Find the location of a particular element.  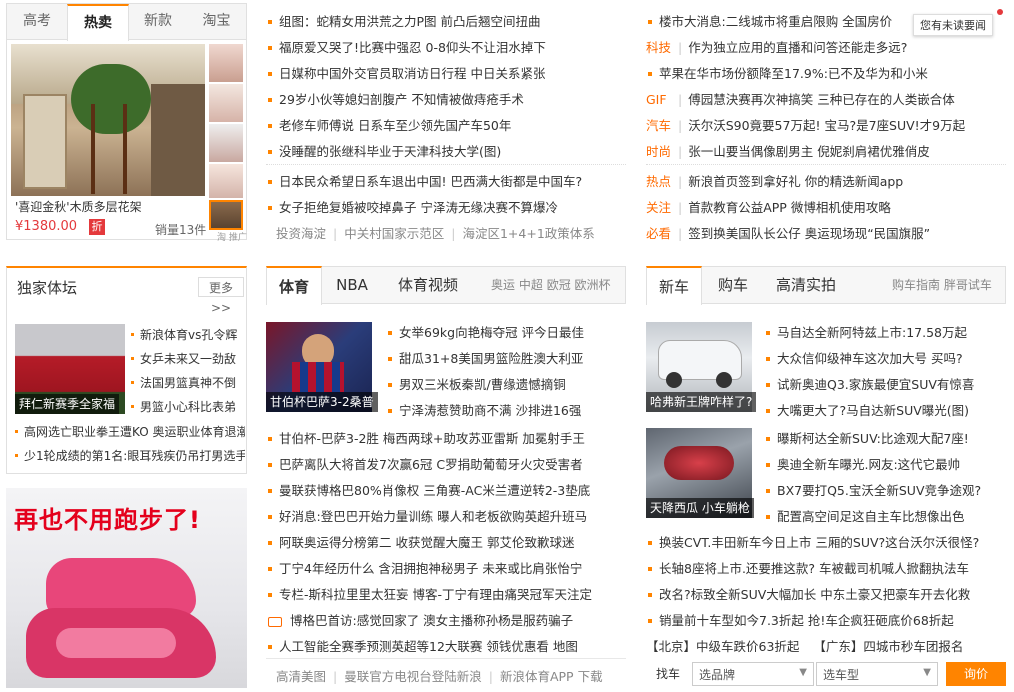

shop-tab-taobao: 淘宝 is located at coordinates (216, 21).